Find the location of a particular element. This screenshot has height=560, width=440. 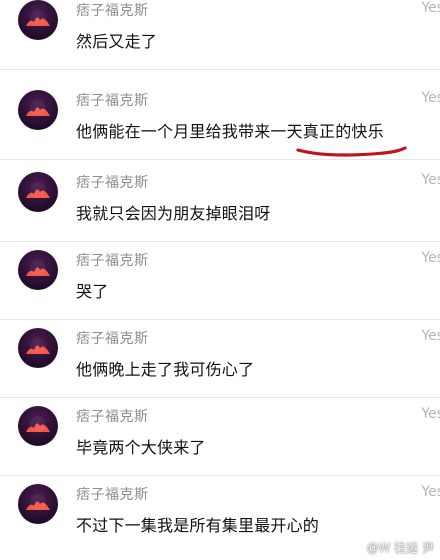

message-text: 毕竟两个大侠来了 is located at coordinates (141, 447).